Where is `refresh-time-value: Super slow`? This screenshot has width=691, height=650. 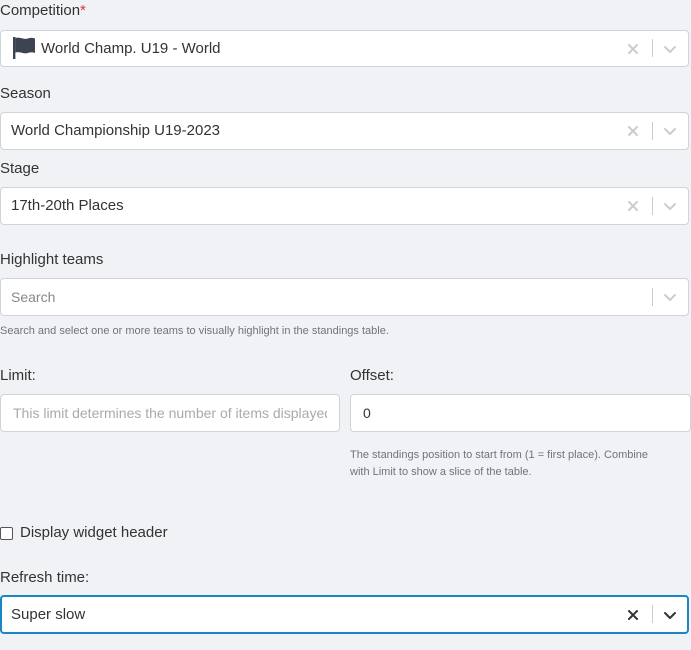 refresh-time-value: Super slow is located at coordinates (48, 614).